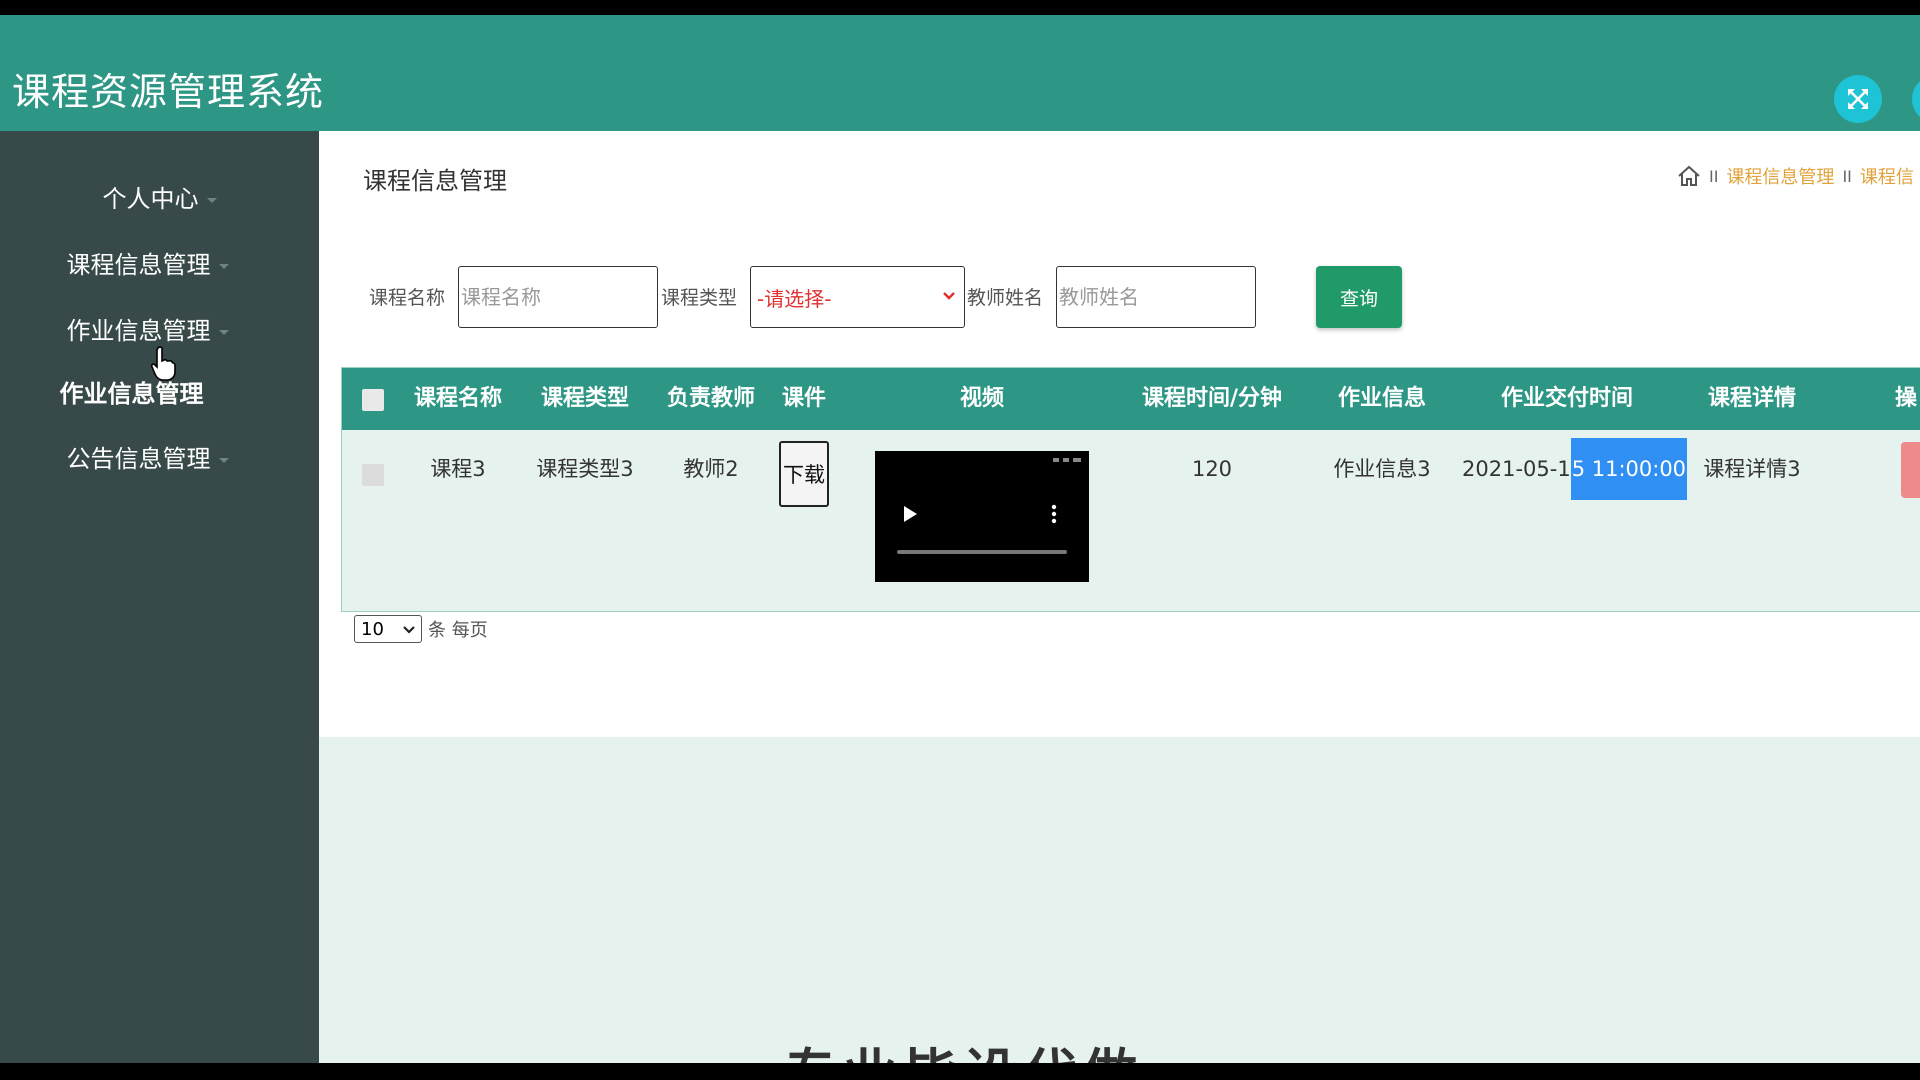 This screenshot has width=1920, height=1080. What do you see at coordinates (373, 400) in the screenshot?
I see `select-all-checkbox` at bounding box center [373, 400].